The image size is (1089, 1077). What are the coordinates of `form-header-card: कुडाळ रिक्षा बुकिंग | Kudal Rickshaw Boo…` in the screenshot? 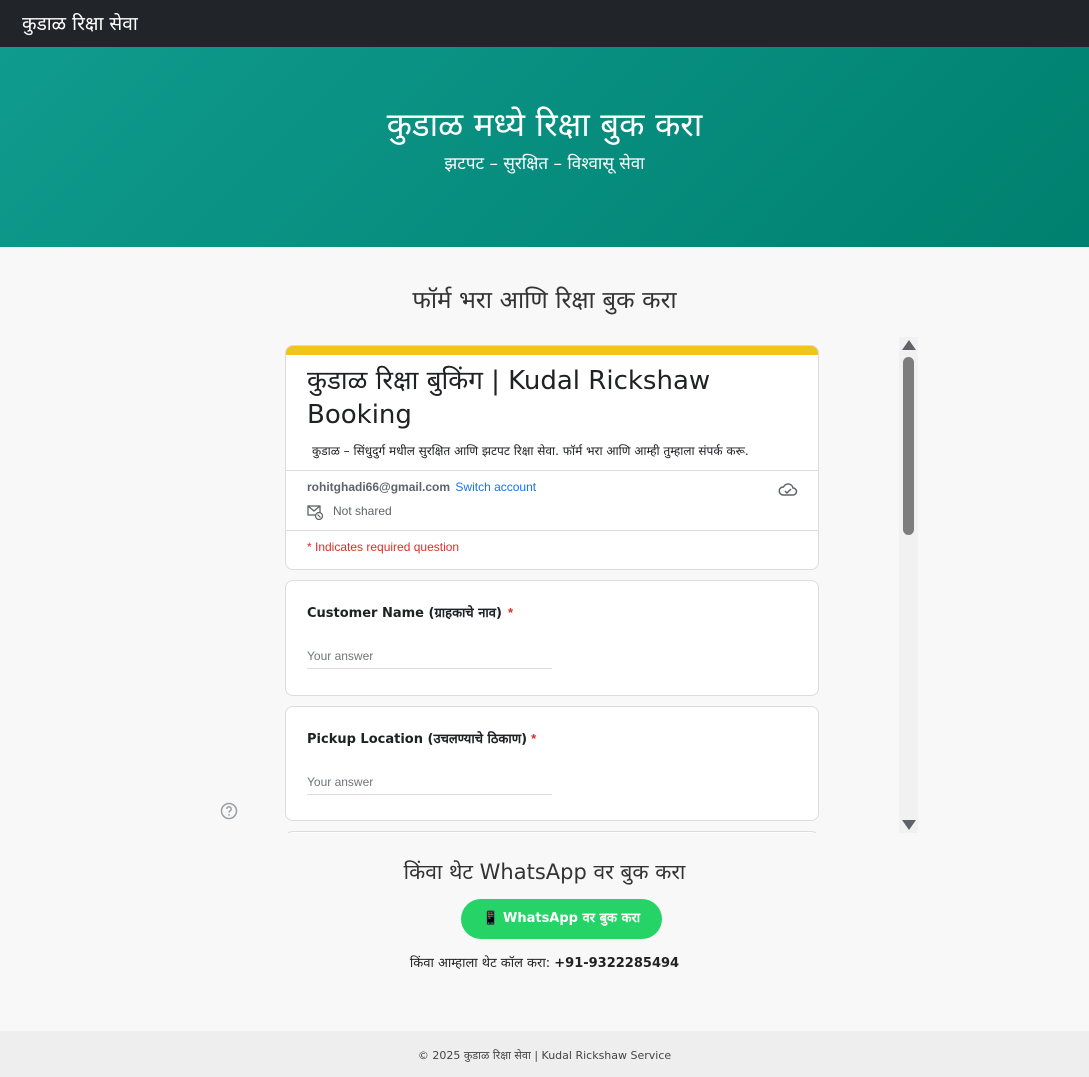 It's located at (552, 457).